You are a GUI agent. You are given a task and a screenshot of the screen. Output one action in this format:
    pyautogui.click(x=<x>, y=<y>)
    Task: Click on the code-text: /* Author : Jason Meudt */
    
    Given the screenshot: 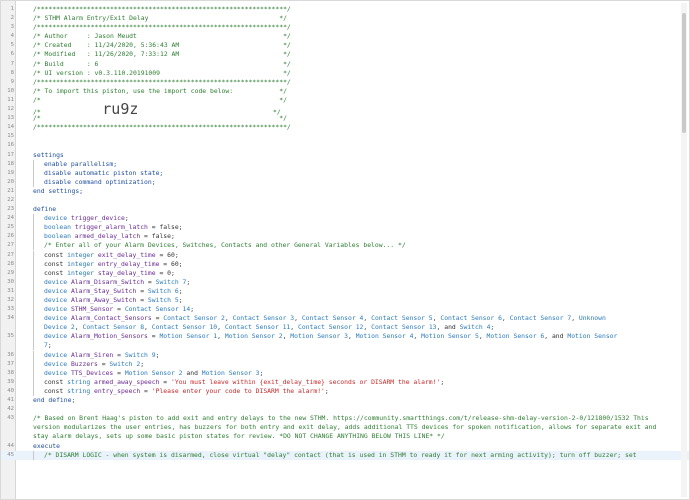 What is the action you would take?
    pyautogui.click(x=359, y=36)
    